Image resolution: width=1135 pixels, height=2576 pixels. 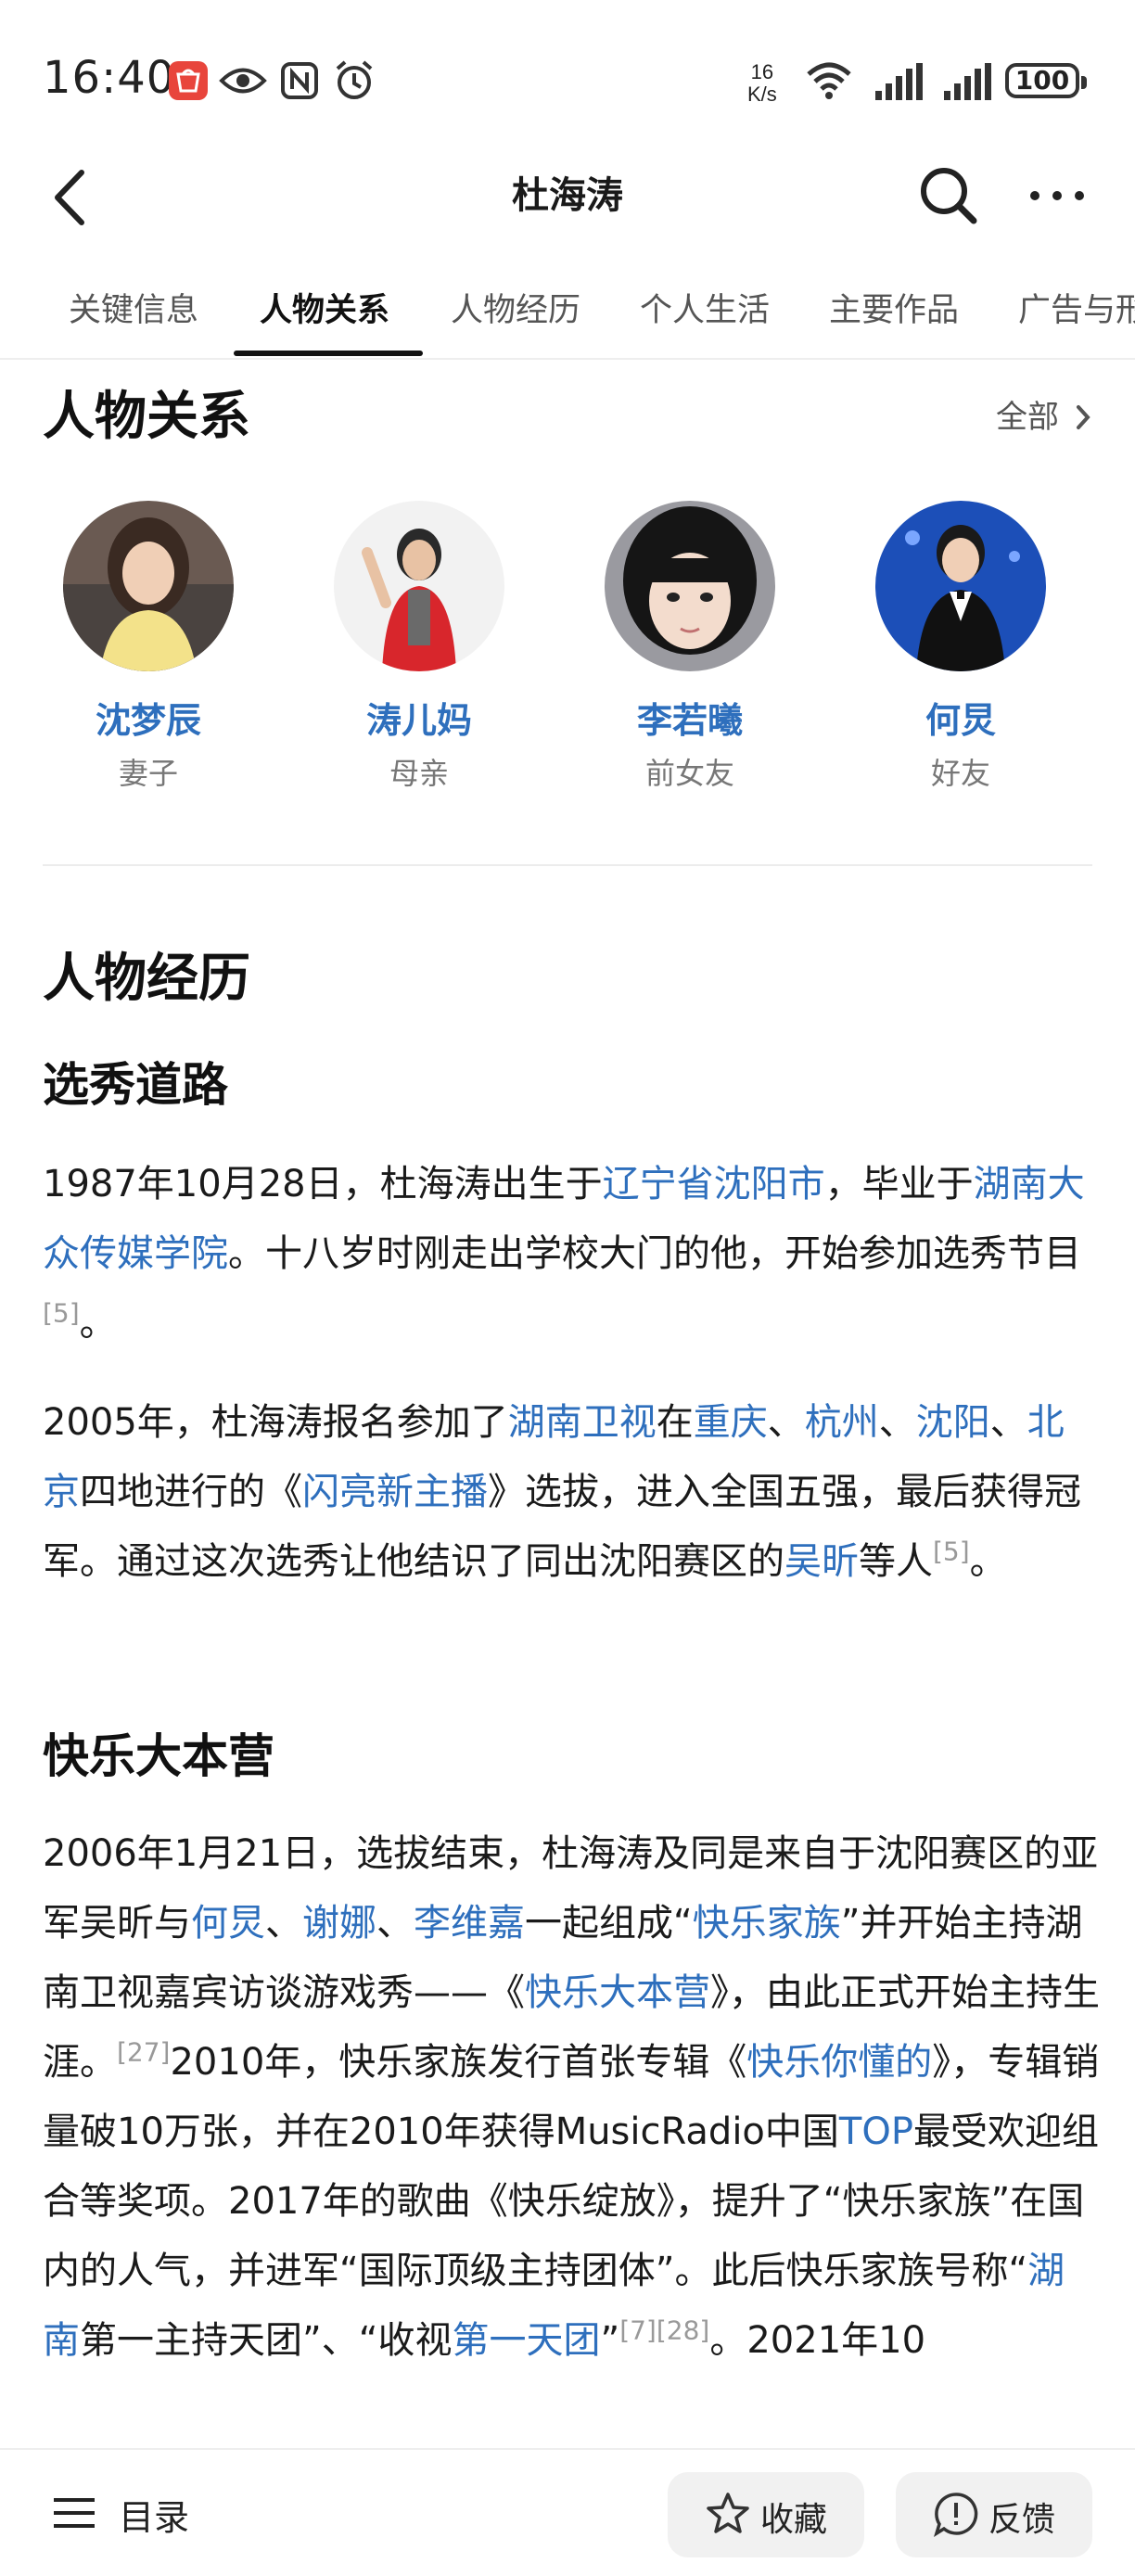 What do you see at coordinates (953, 1423) in the screenshot?
I see `link-shenyang: 沈阳` at bounding box center [953, 1423].